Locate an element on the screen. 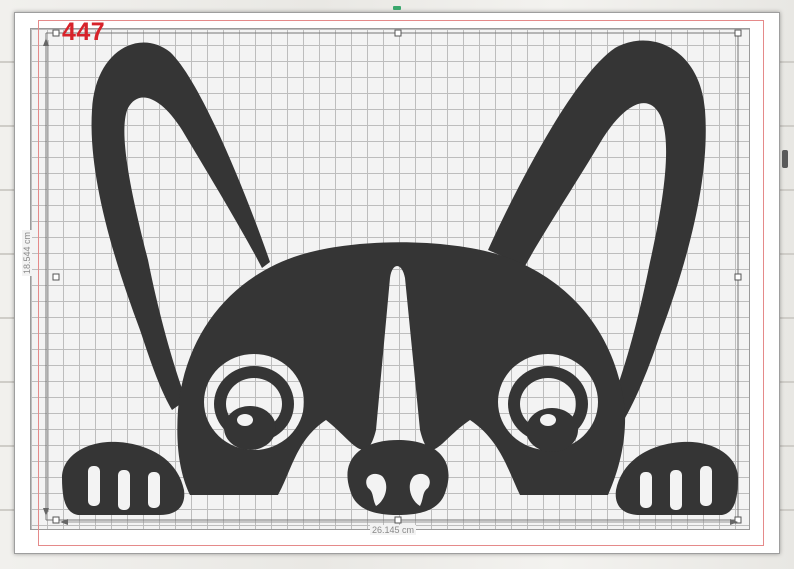 Image resolution: width=794 pixels, height=569 pixels. right-pupil is located at coordinates (552, 430).